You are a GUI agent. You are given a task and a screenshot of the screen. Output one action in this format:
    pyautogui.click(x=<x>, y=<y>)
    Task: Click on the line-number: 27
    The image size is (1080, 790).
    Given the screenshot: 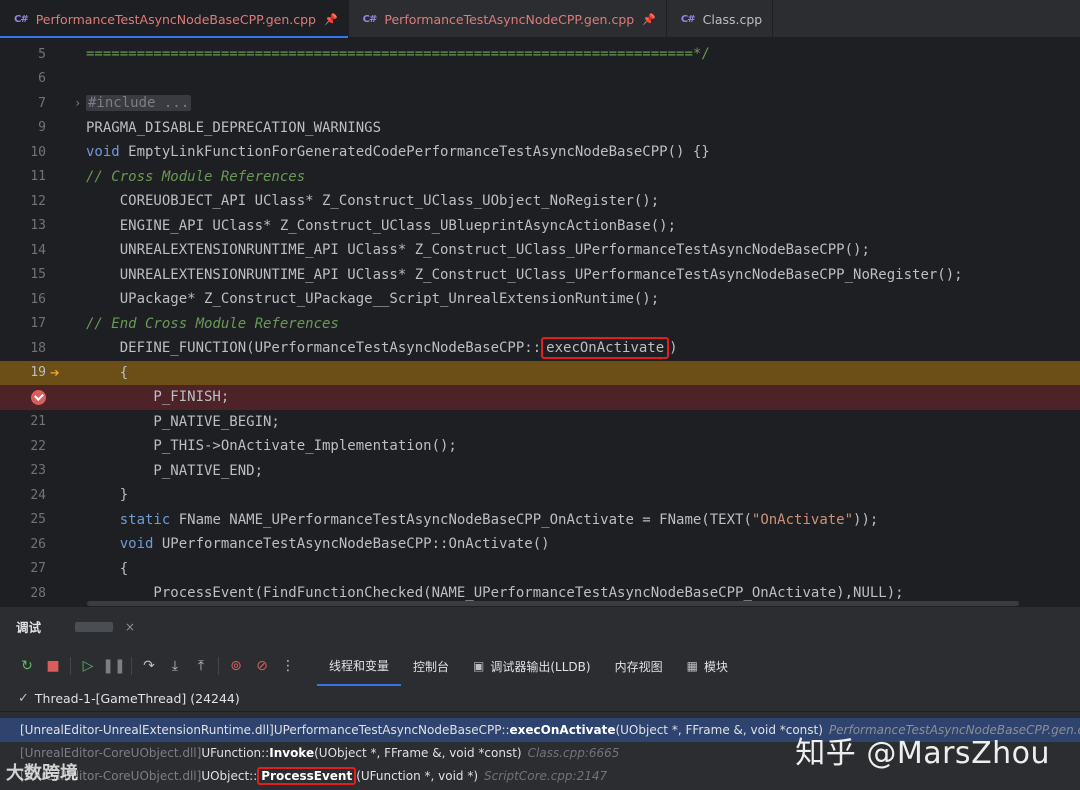 What is the action you would take?
    pyautogui.click(x=38, y=569)
    